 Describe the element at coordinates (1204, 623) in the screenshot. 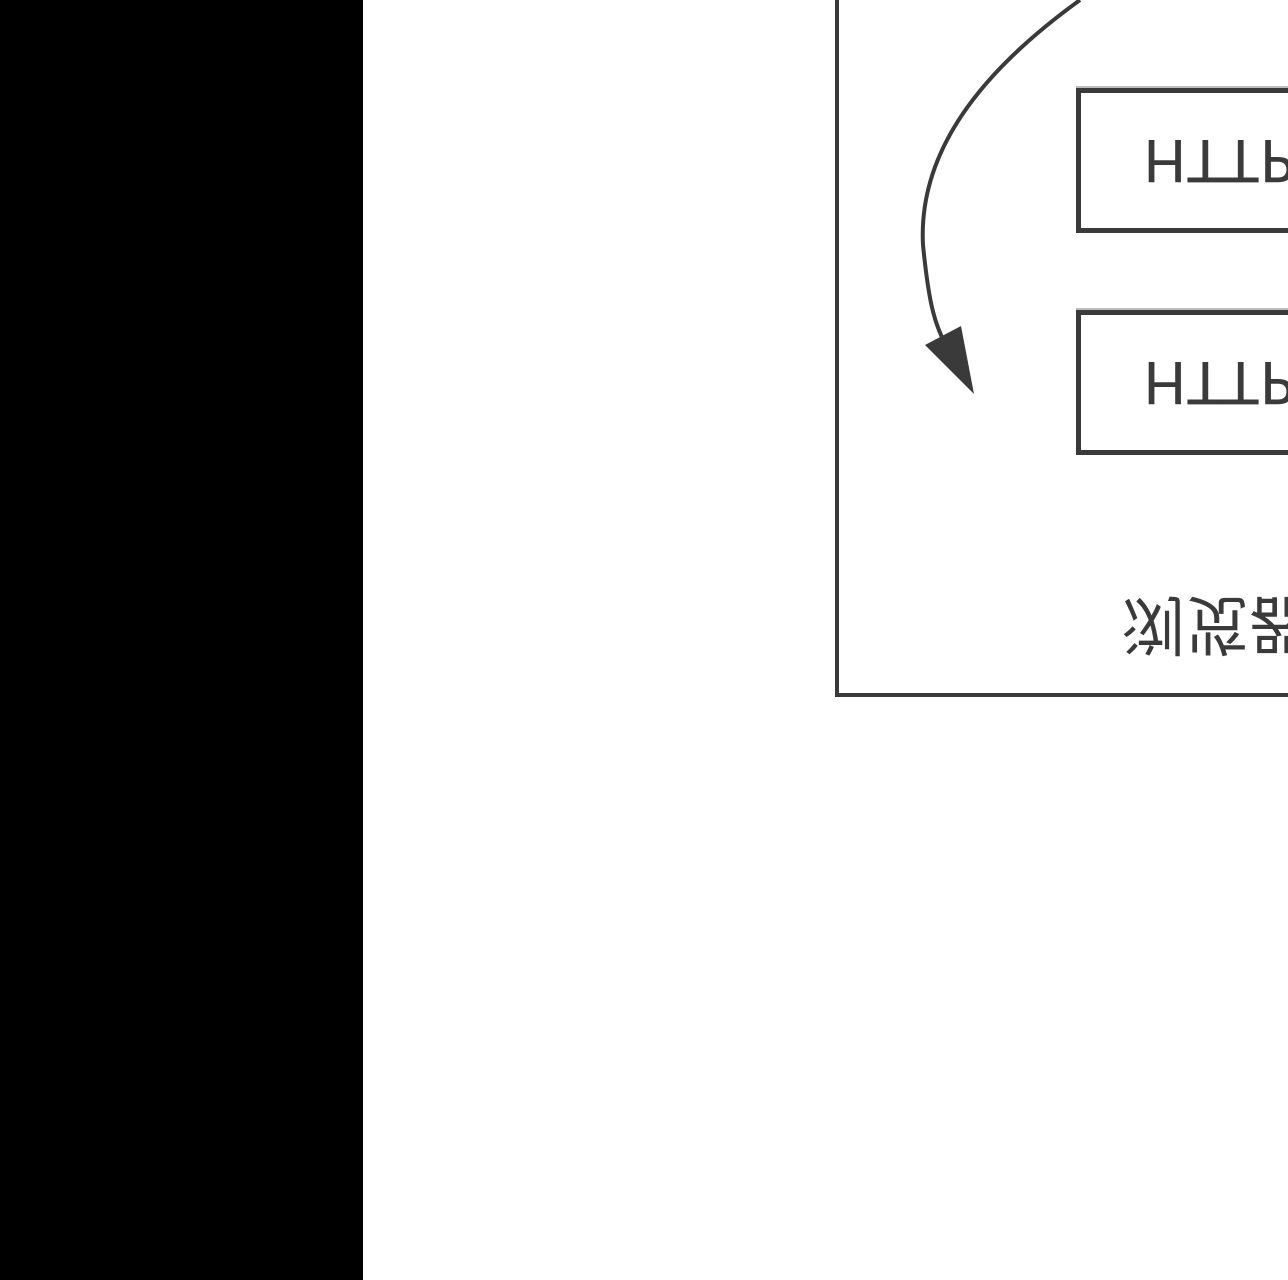

I see `browser-container-label: 浏览器` at that location.